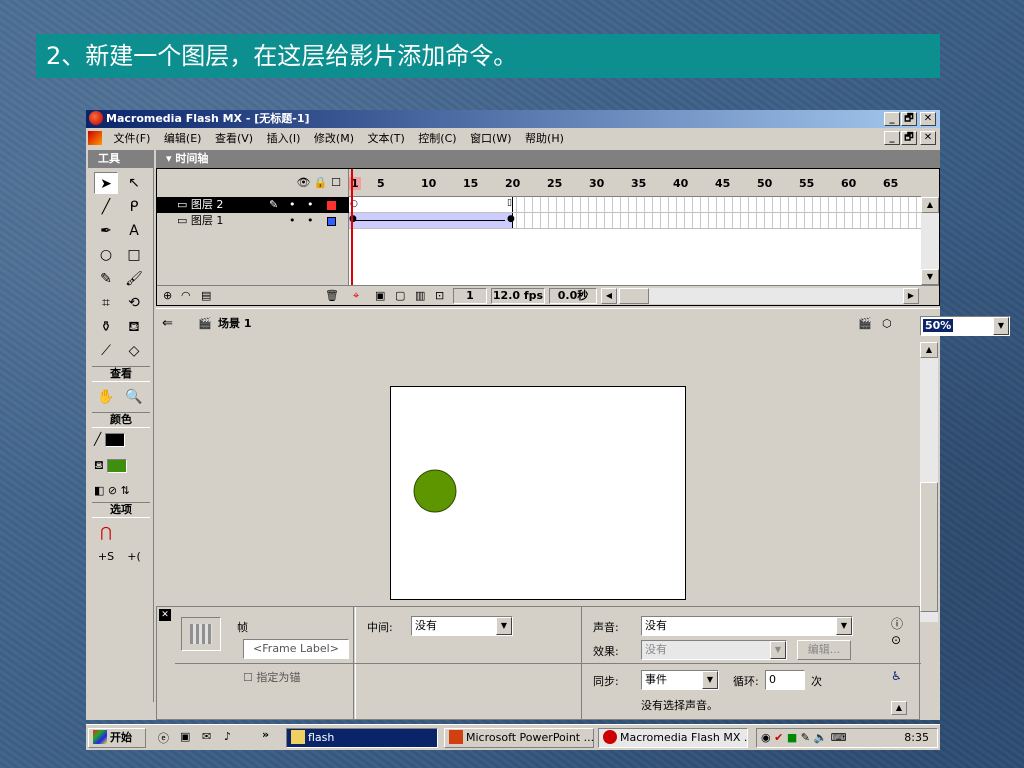  Describe the element at coordinates (134, 279) in the screenshot. I see `brush-tool-icon: 🖌` at that location.